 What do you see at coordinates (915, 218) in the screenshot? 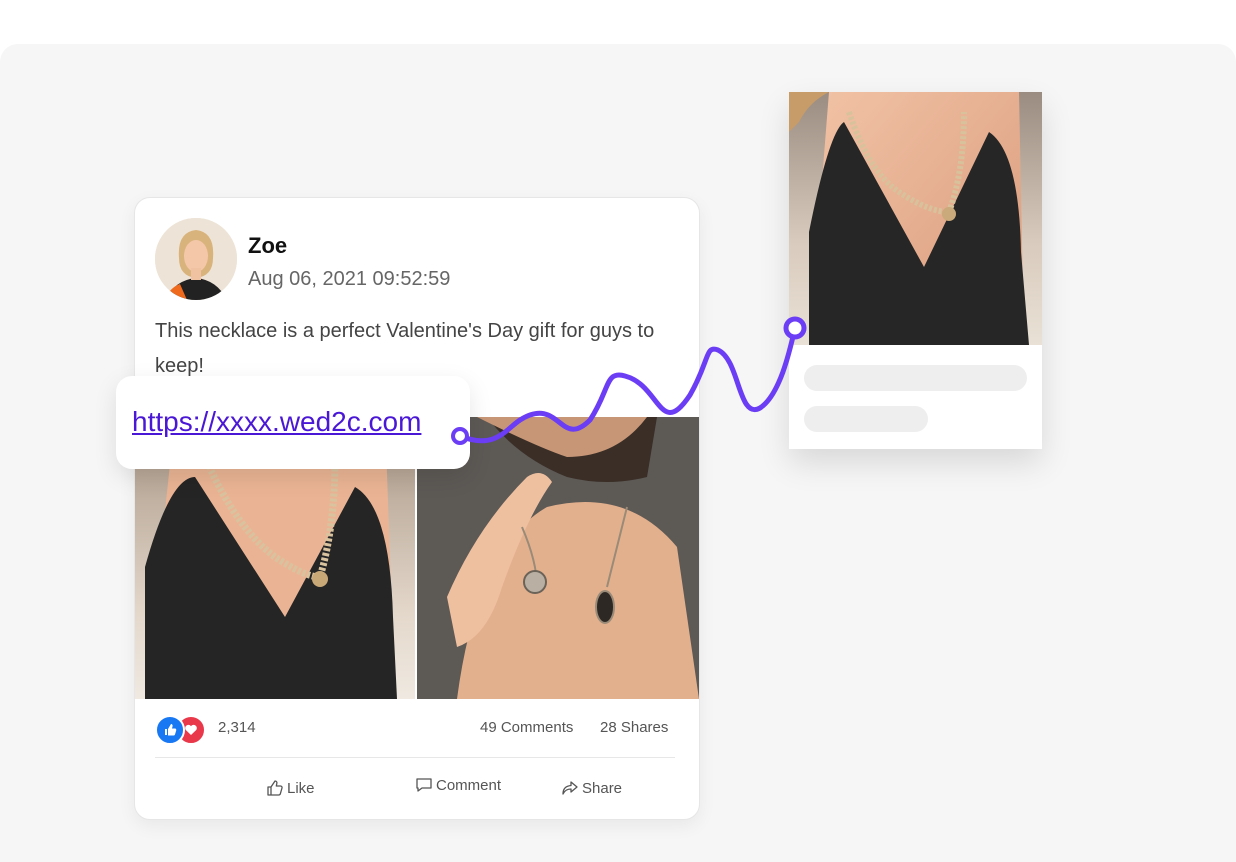
I see `product-image` at bounding box center [915, 218].